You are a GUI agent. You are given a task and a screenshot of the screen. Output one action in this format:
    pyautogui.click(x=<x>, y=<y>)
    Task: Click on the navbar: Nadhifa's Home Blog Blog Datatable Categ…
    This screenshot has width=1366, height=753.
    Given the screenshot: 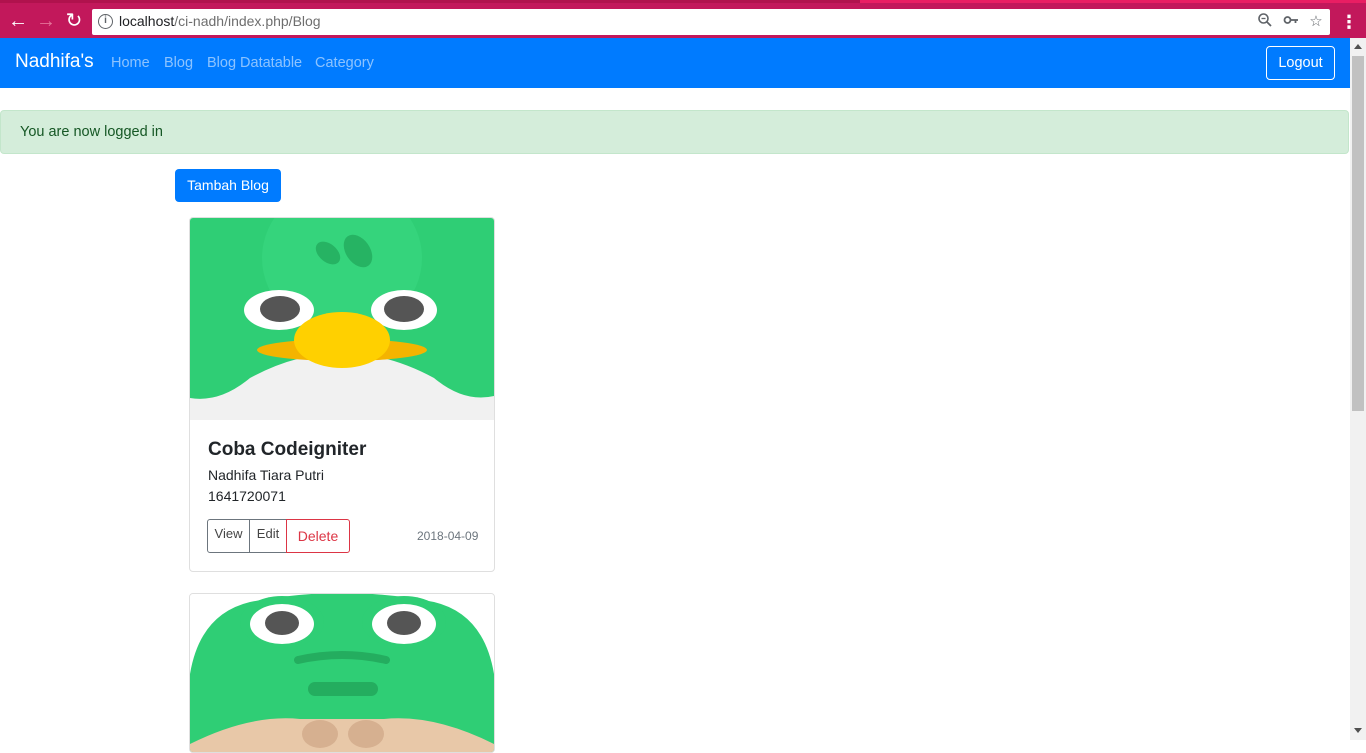 What is the action you would take?
    pyautogui.click(x=675, y=63)
    